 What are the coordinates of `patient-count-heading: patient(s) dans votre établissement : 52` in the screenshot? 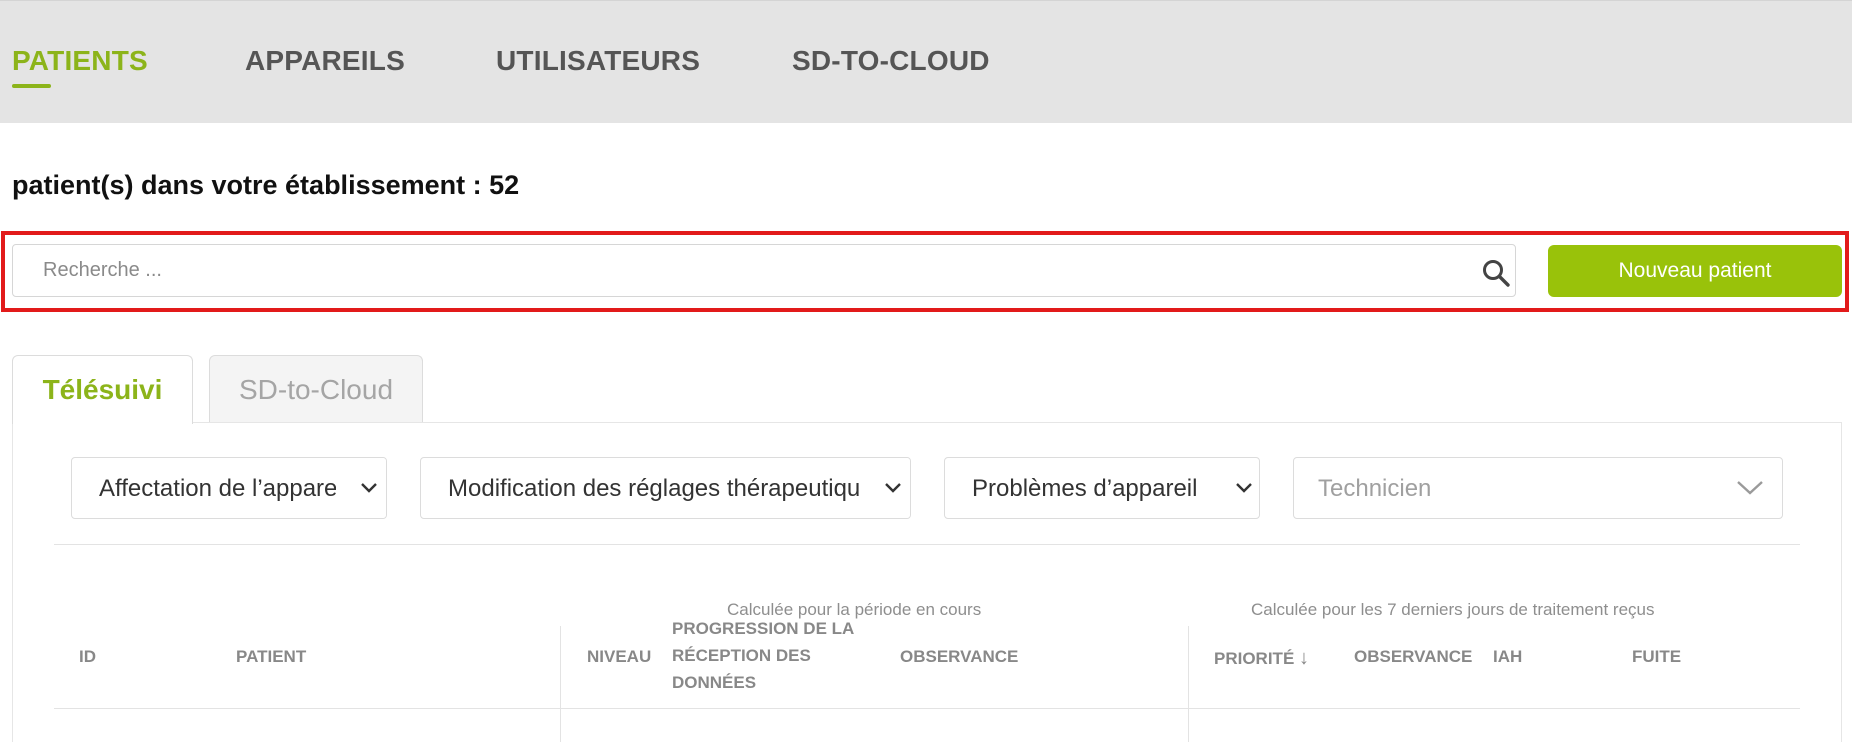 It's located at (266, 185).